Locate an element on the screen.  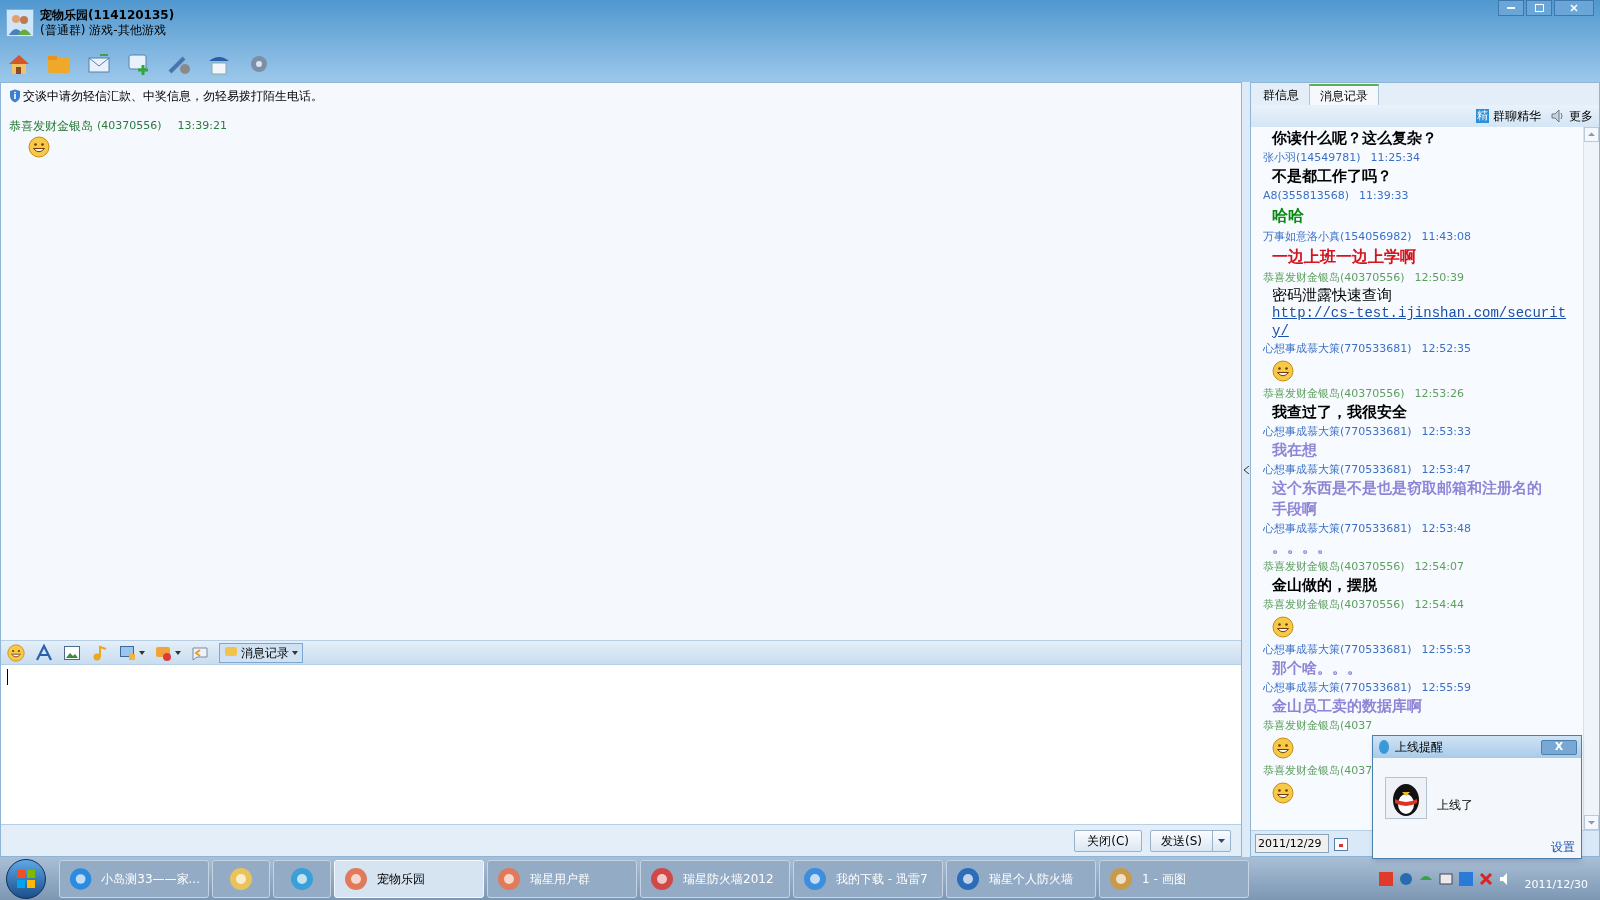
message-text: 金山员工卖的数据库啊 is located at coordinates (1347, 706).